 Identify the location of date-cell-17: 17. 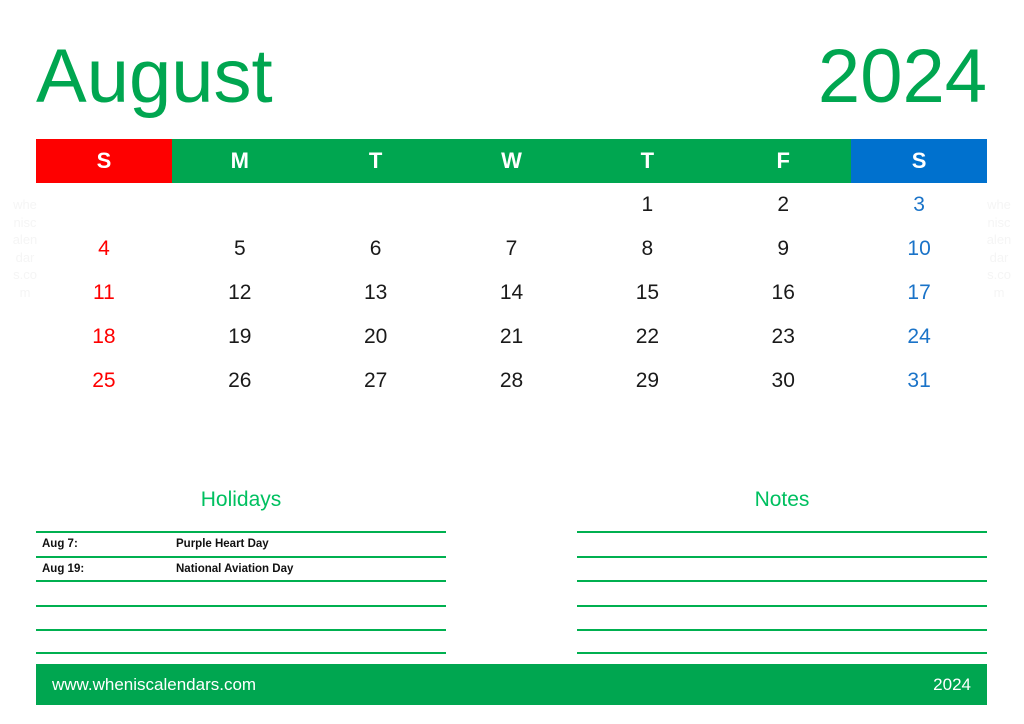
(919, 293).